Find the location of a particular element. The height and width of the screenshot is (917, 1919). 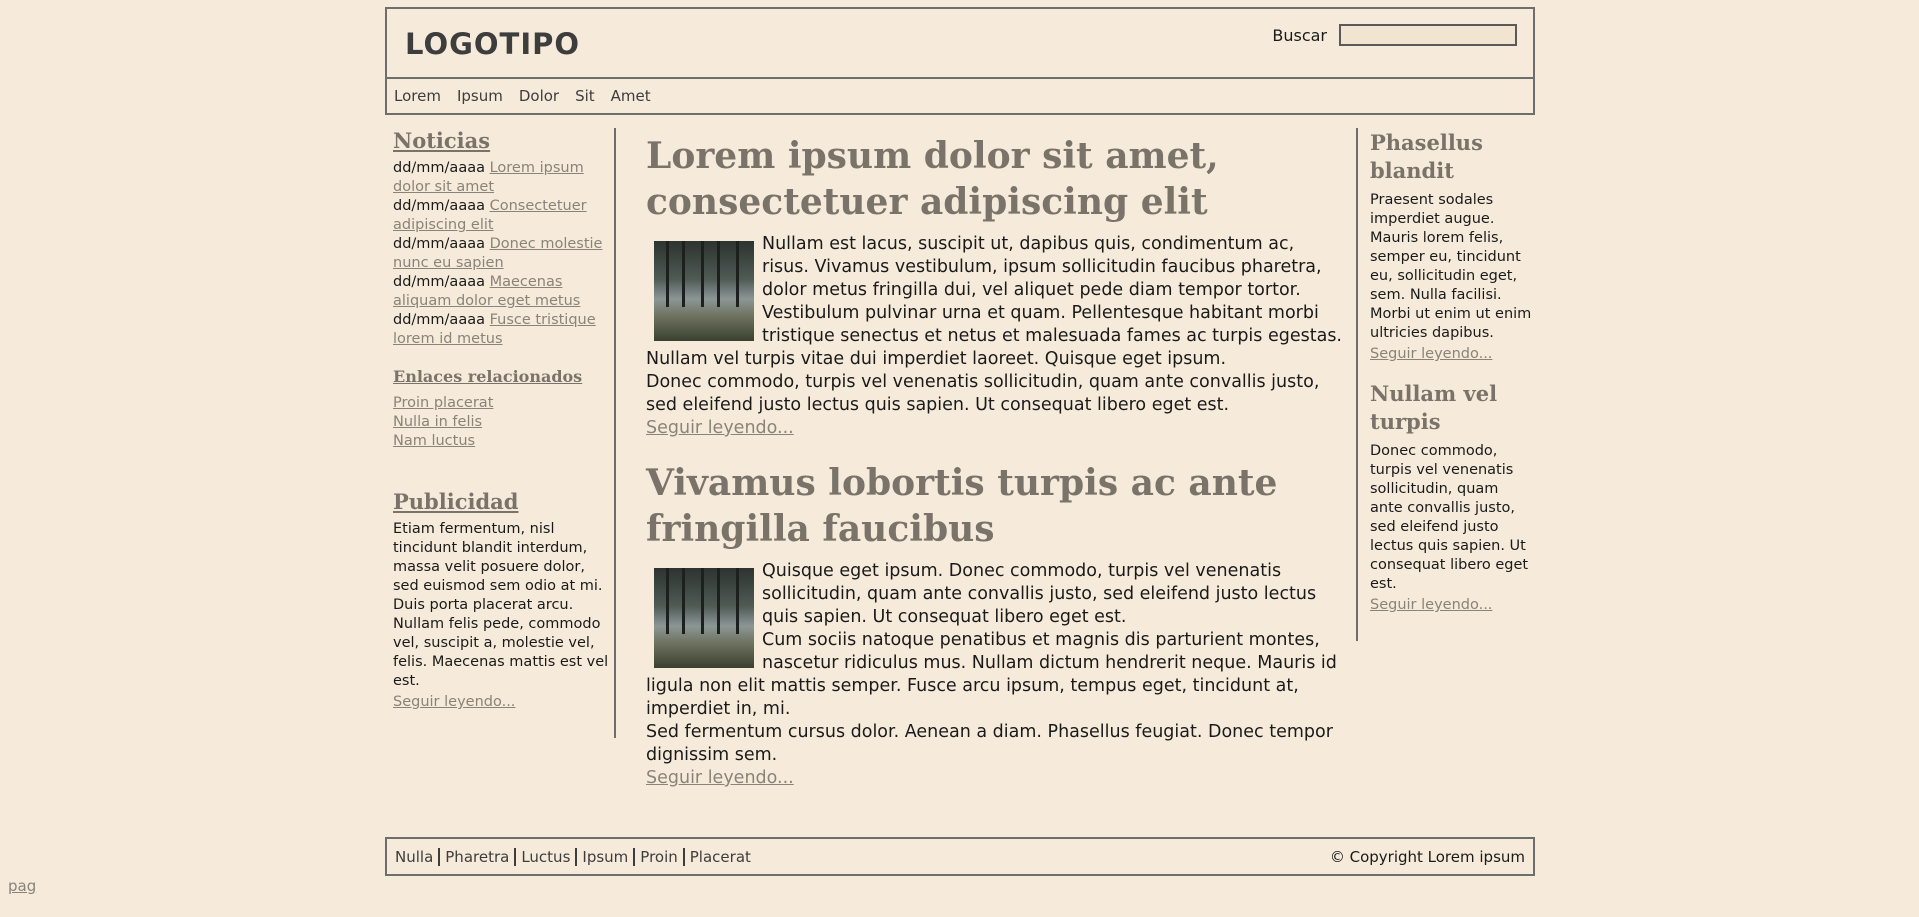

right-block-title: Nullam vel turpis is located at coordinates (1434, 407).